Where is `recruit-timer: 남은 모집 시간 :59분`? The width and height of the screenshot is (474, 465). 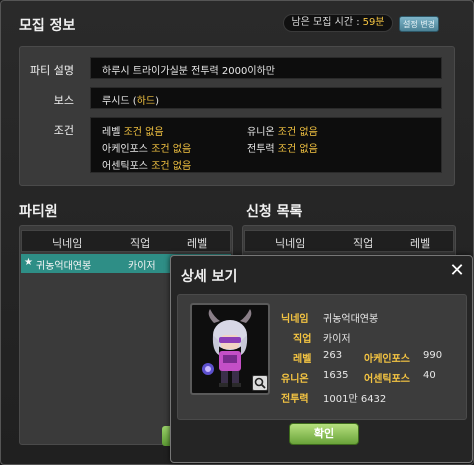
recruit-timer: 남은 모집 시간 :59분 is located at coordinates (338, 23).